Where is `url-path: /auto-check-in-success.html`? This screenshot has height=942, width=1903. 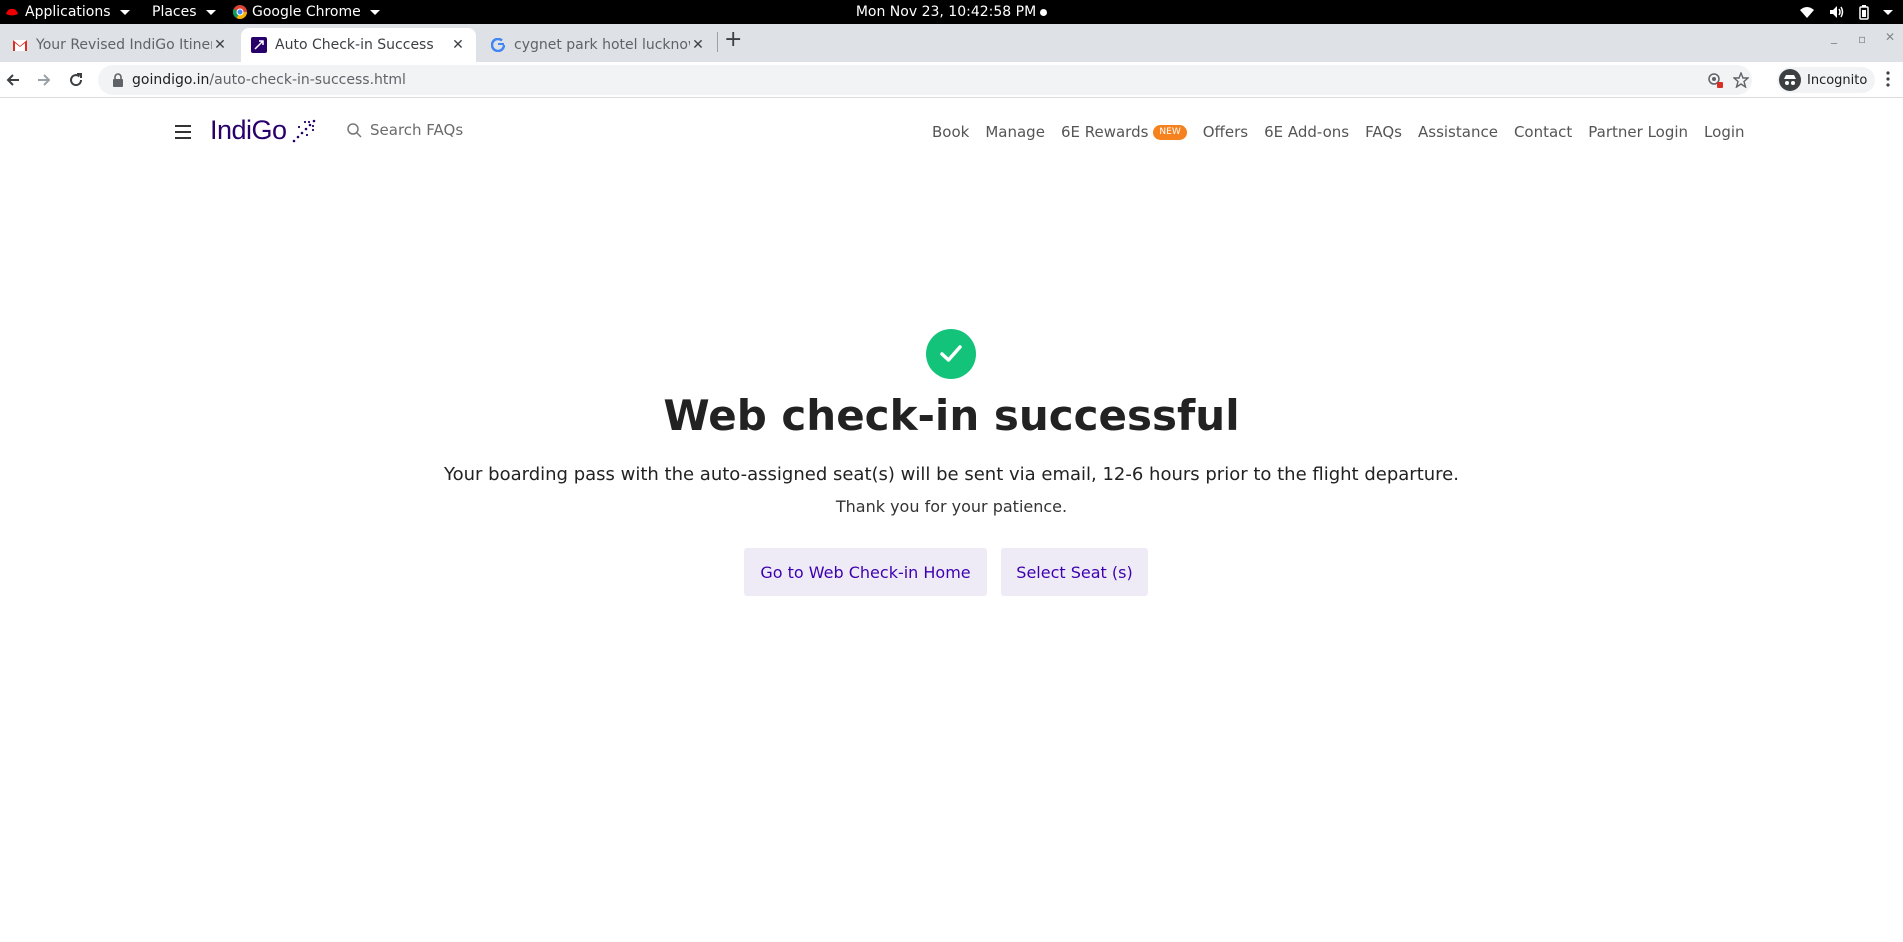 url-path: /auto-check-in-success.html is located at coordinates (307, 80).